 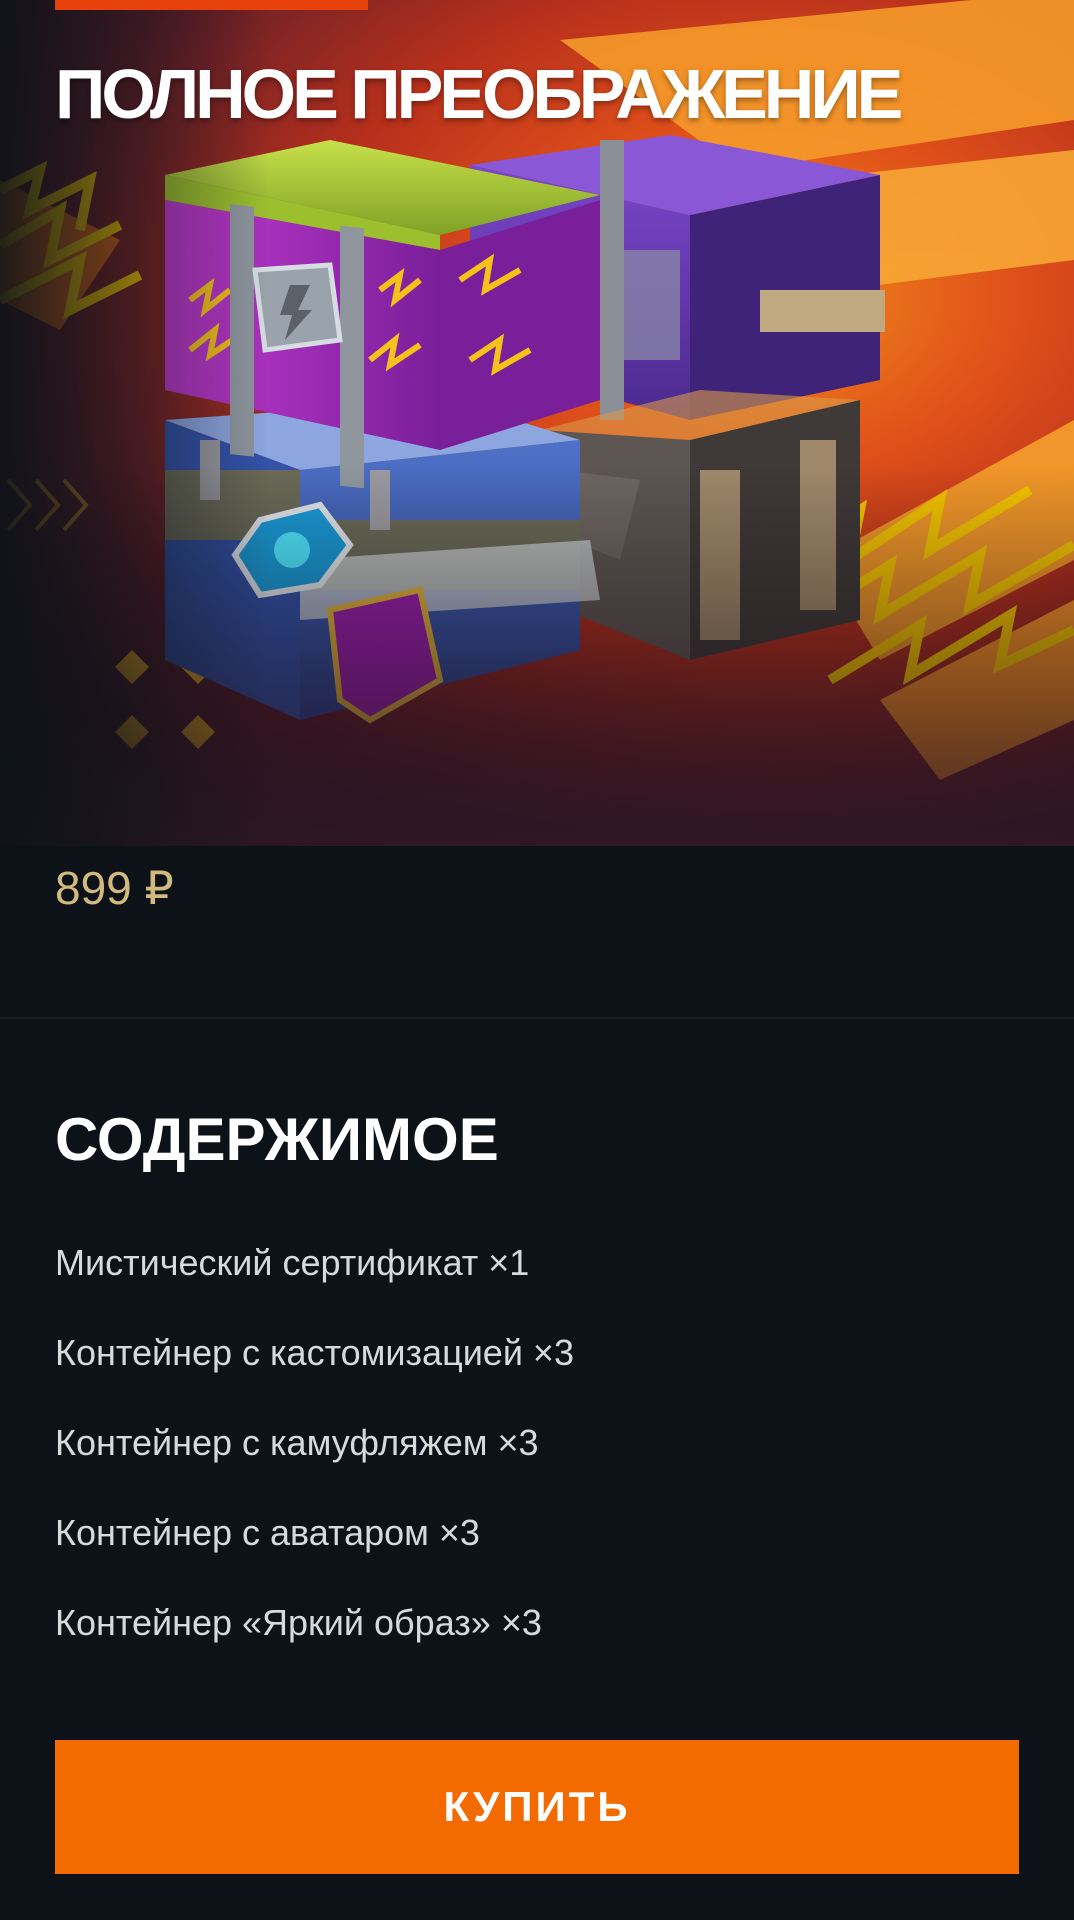 I want to click on buy-button-label: КУПИТЬ, so click(x=537, y=1806).